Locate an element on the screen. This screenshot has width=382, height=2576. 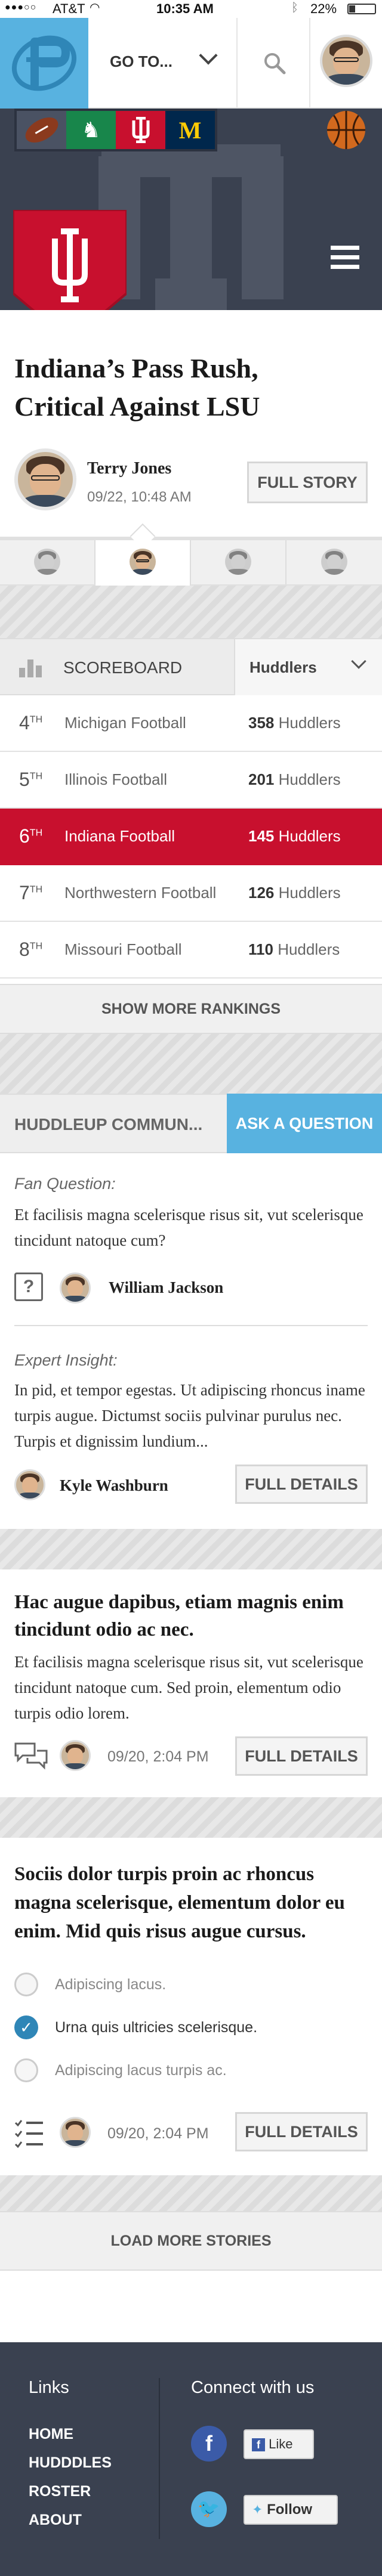
poll-option-label: Urna quis ultricies scelerisque. is located at coordinates (157, 2028).